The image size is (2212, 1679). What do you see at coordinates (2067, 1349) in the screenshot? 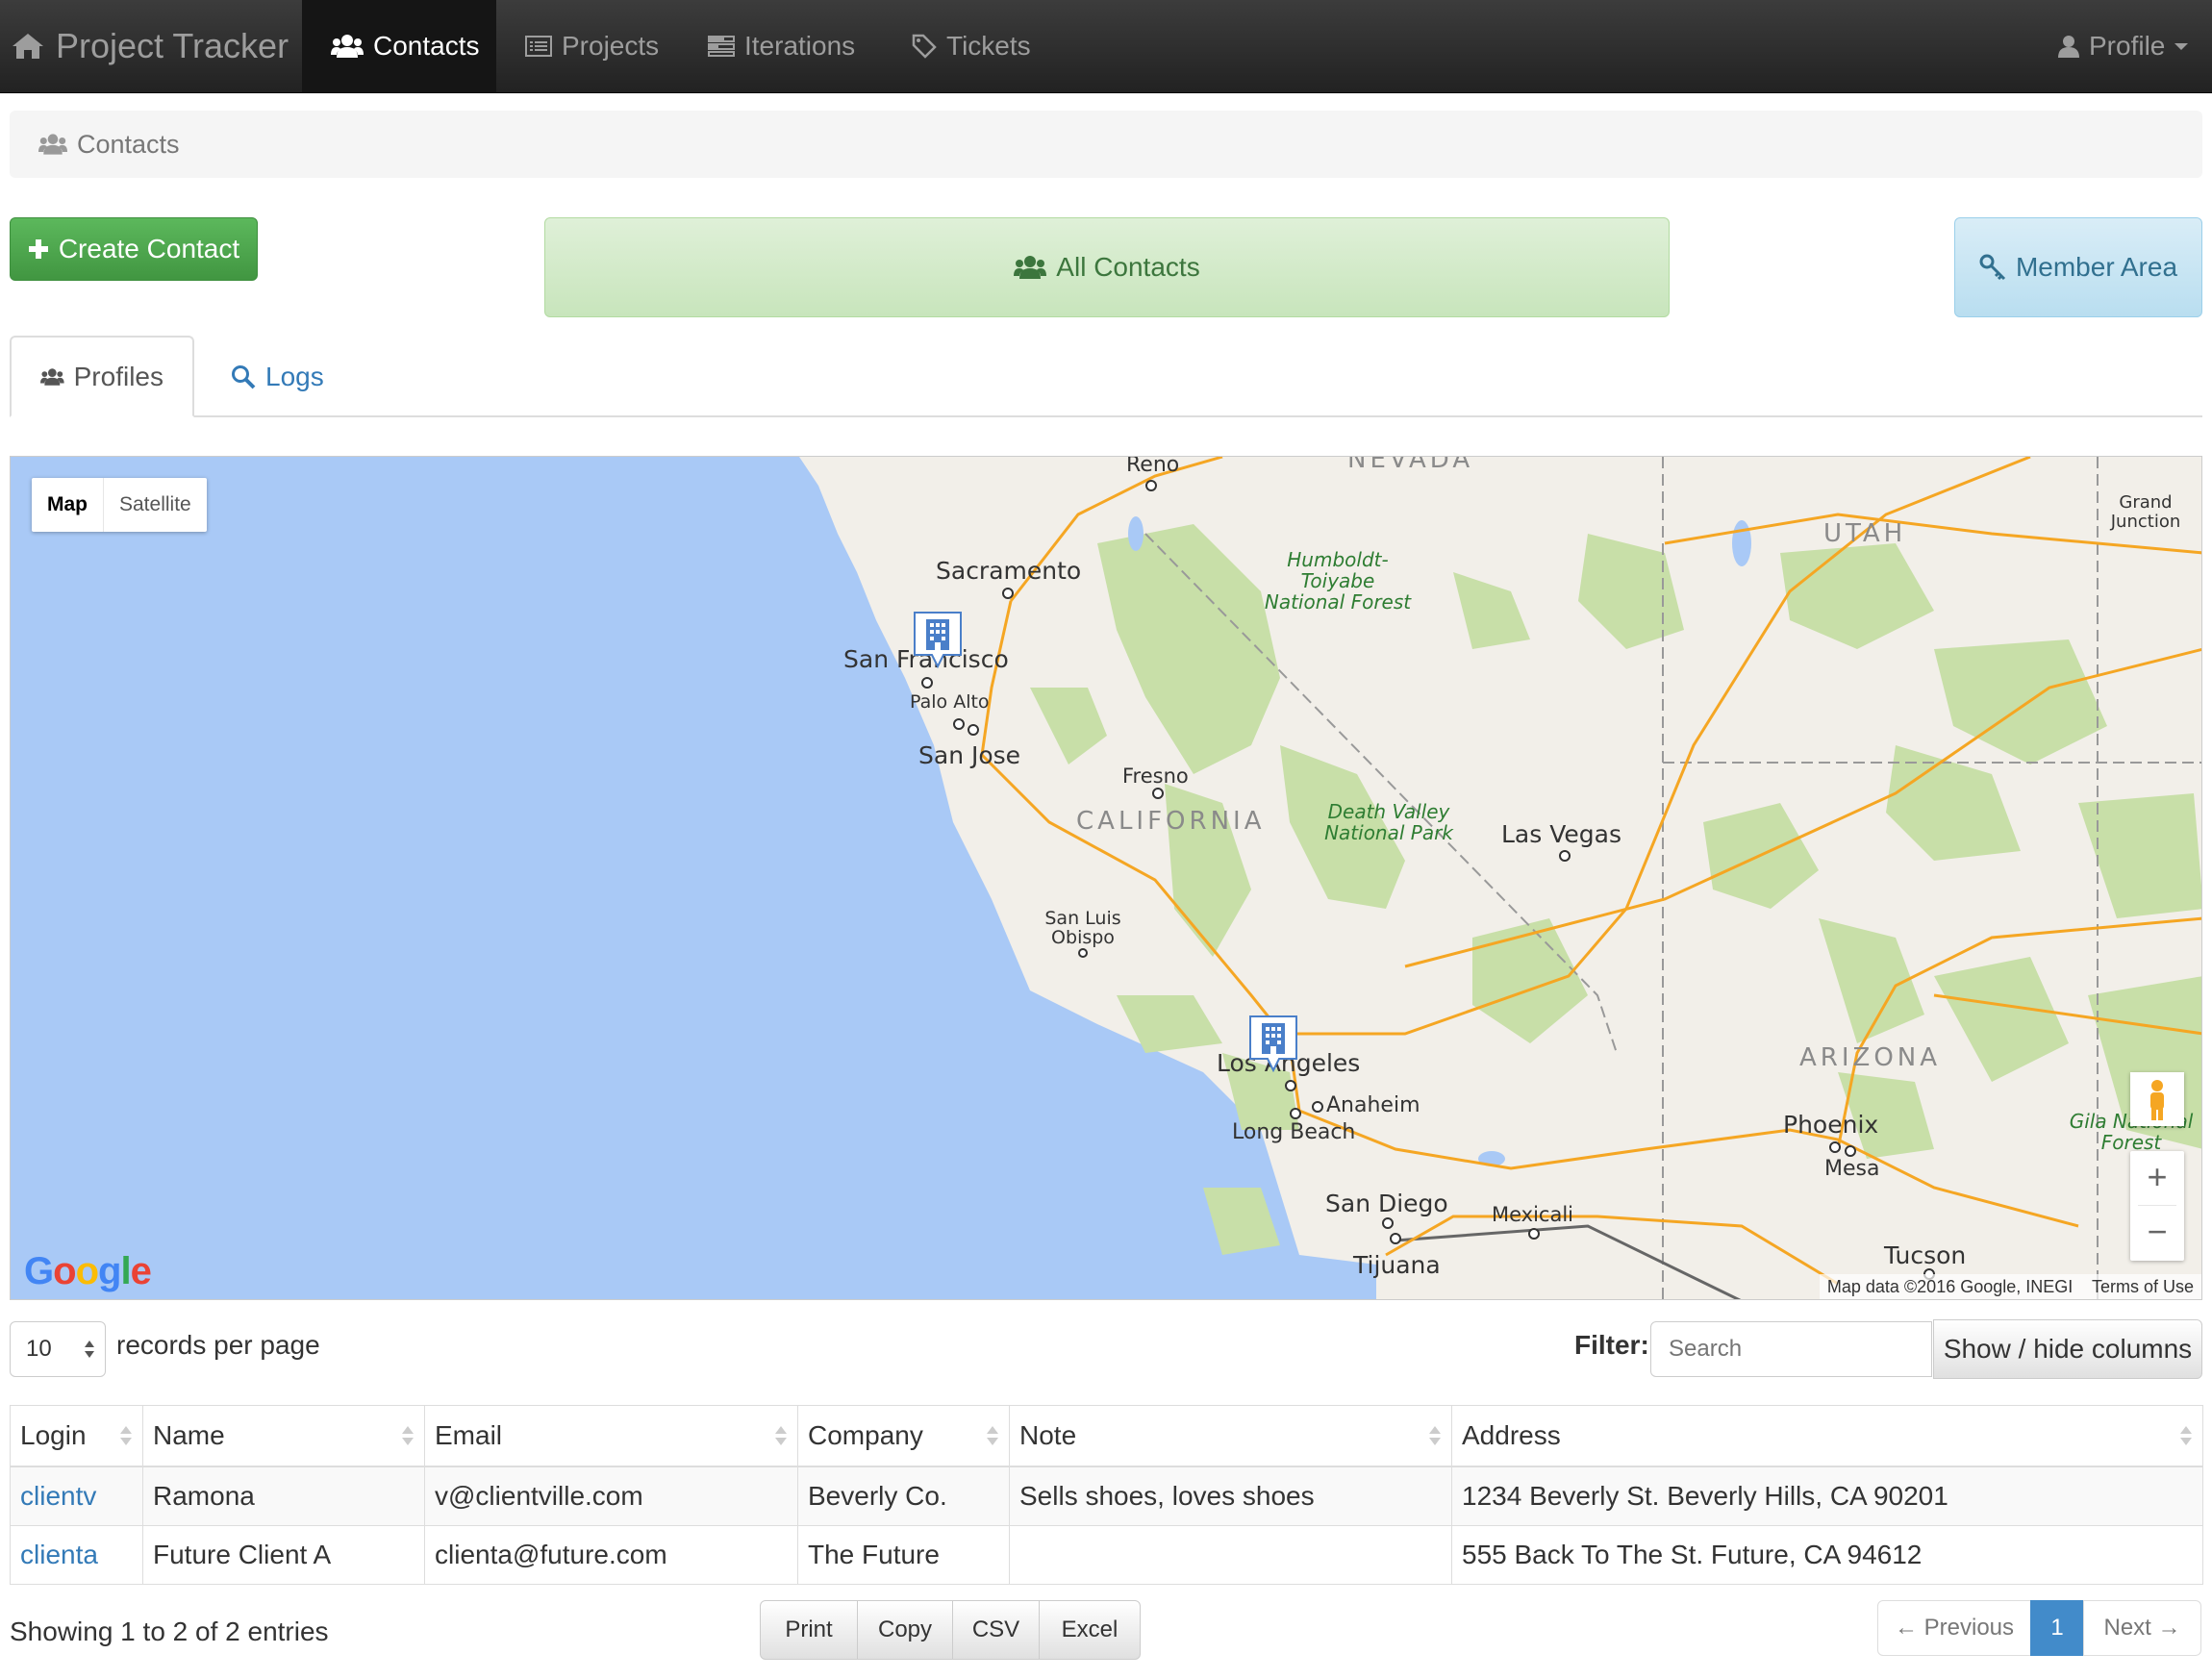
I see `show-hide-columns-button: Show / hide columns` at bounding box center [2067, 1349].